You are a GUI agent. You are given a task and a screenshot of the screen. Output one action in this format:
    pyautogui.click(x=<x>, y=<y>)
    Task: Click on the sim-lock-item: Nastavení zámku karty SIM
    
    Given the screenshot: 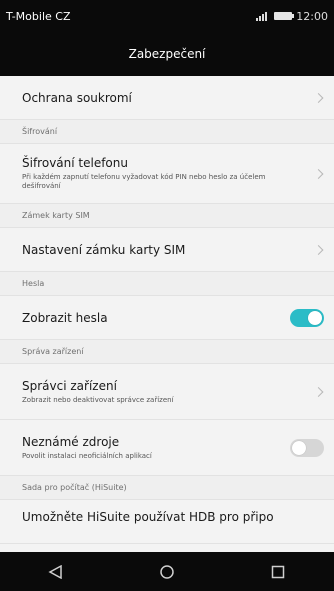 What is the action you would take?
    pyautogui.click(x=167, y=250)
    